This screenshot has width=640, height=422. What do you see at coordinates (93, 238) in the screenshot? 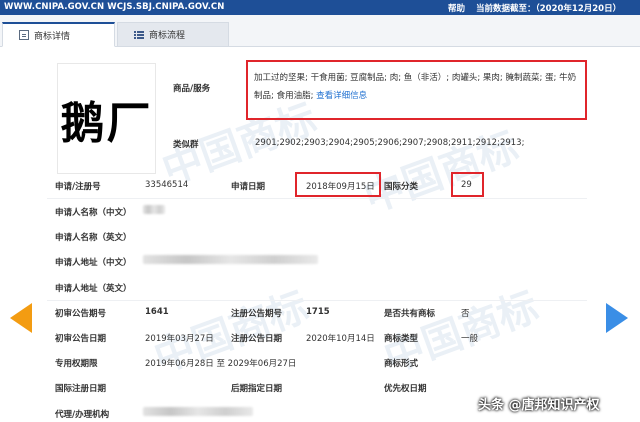
I see `applicant-en-label: 申请人名称（英文）` at bounding box center [93, 238].